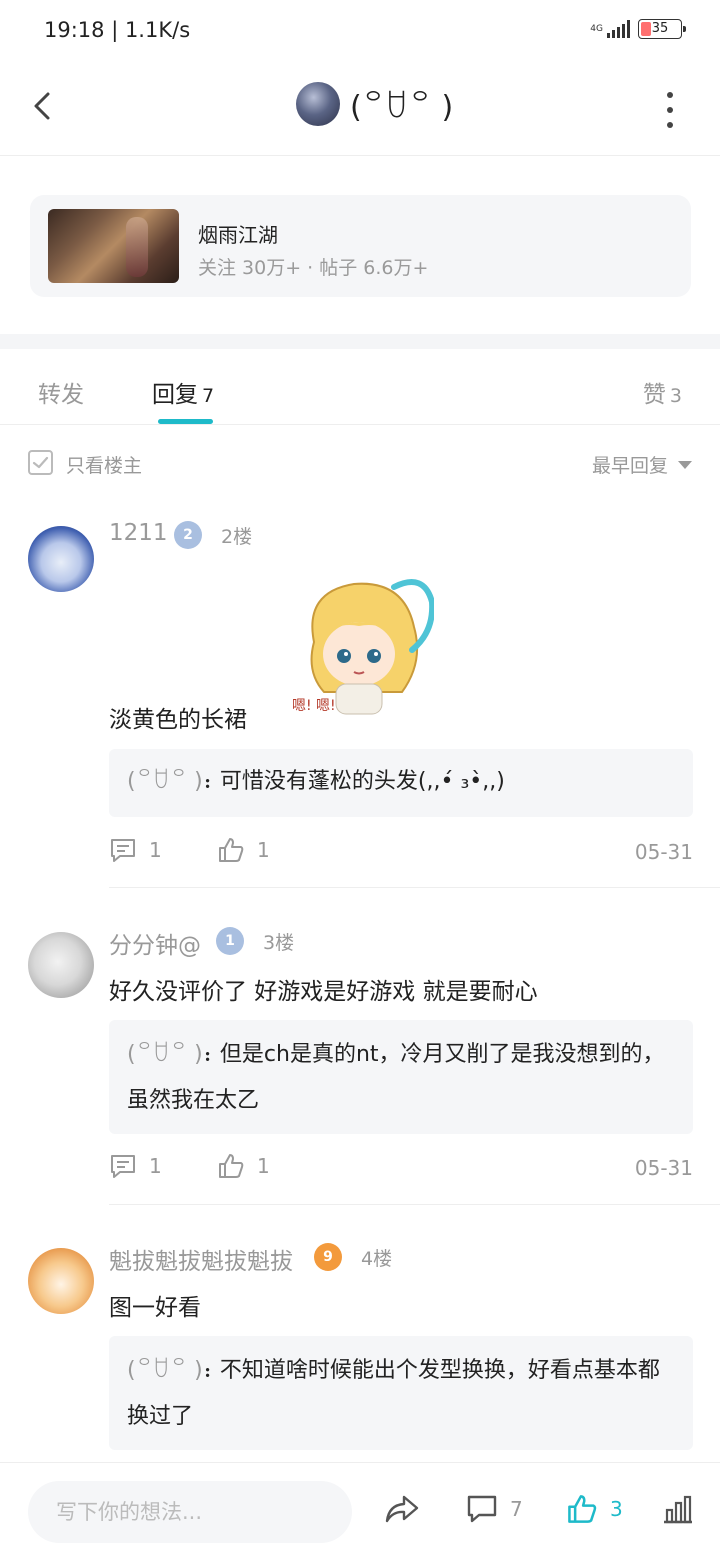  I want to click on status-indicators: 4G 35, so click(638, 29).